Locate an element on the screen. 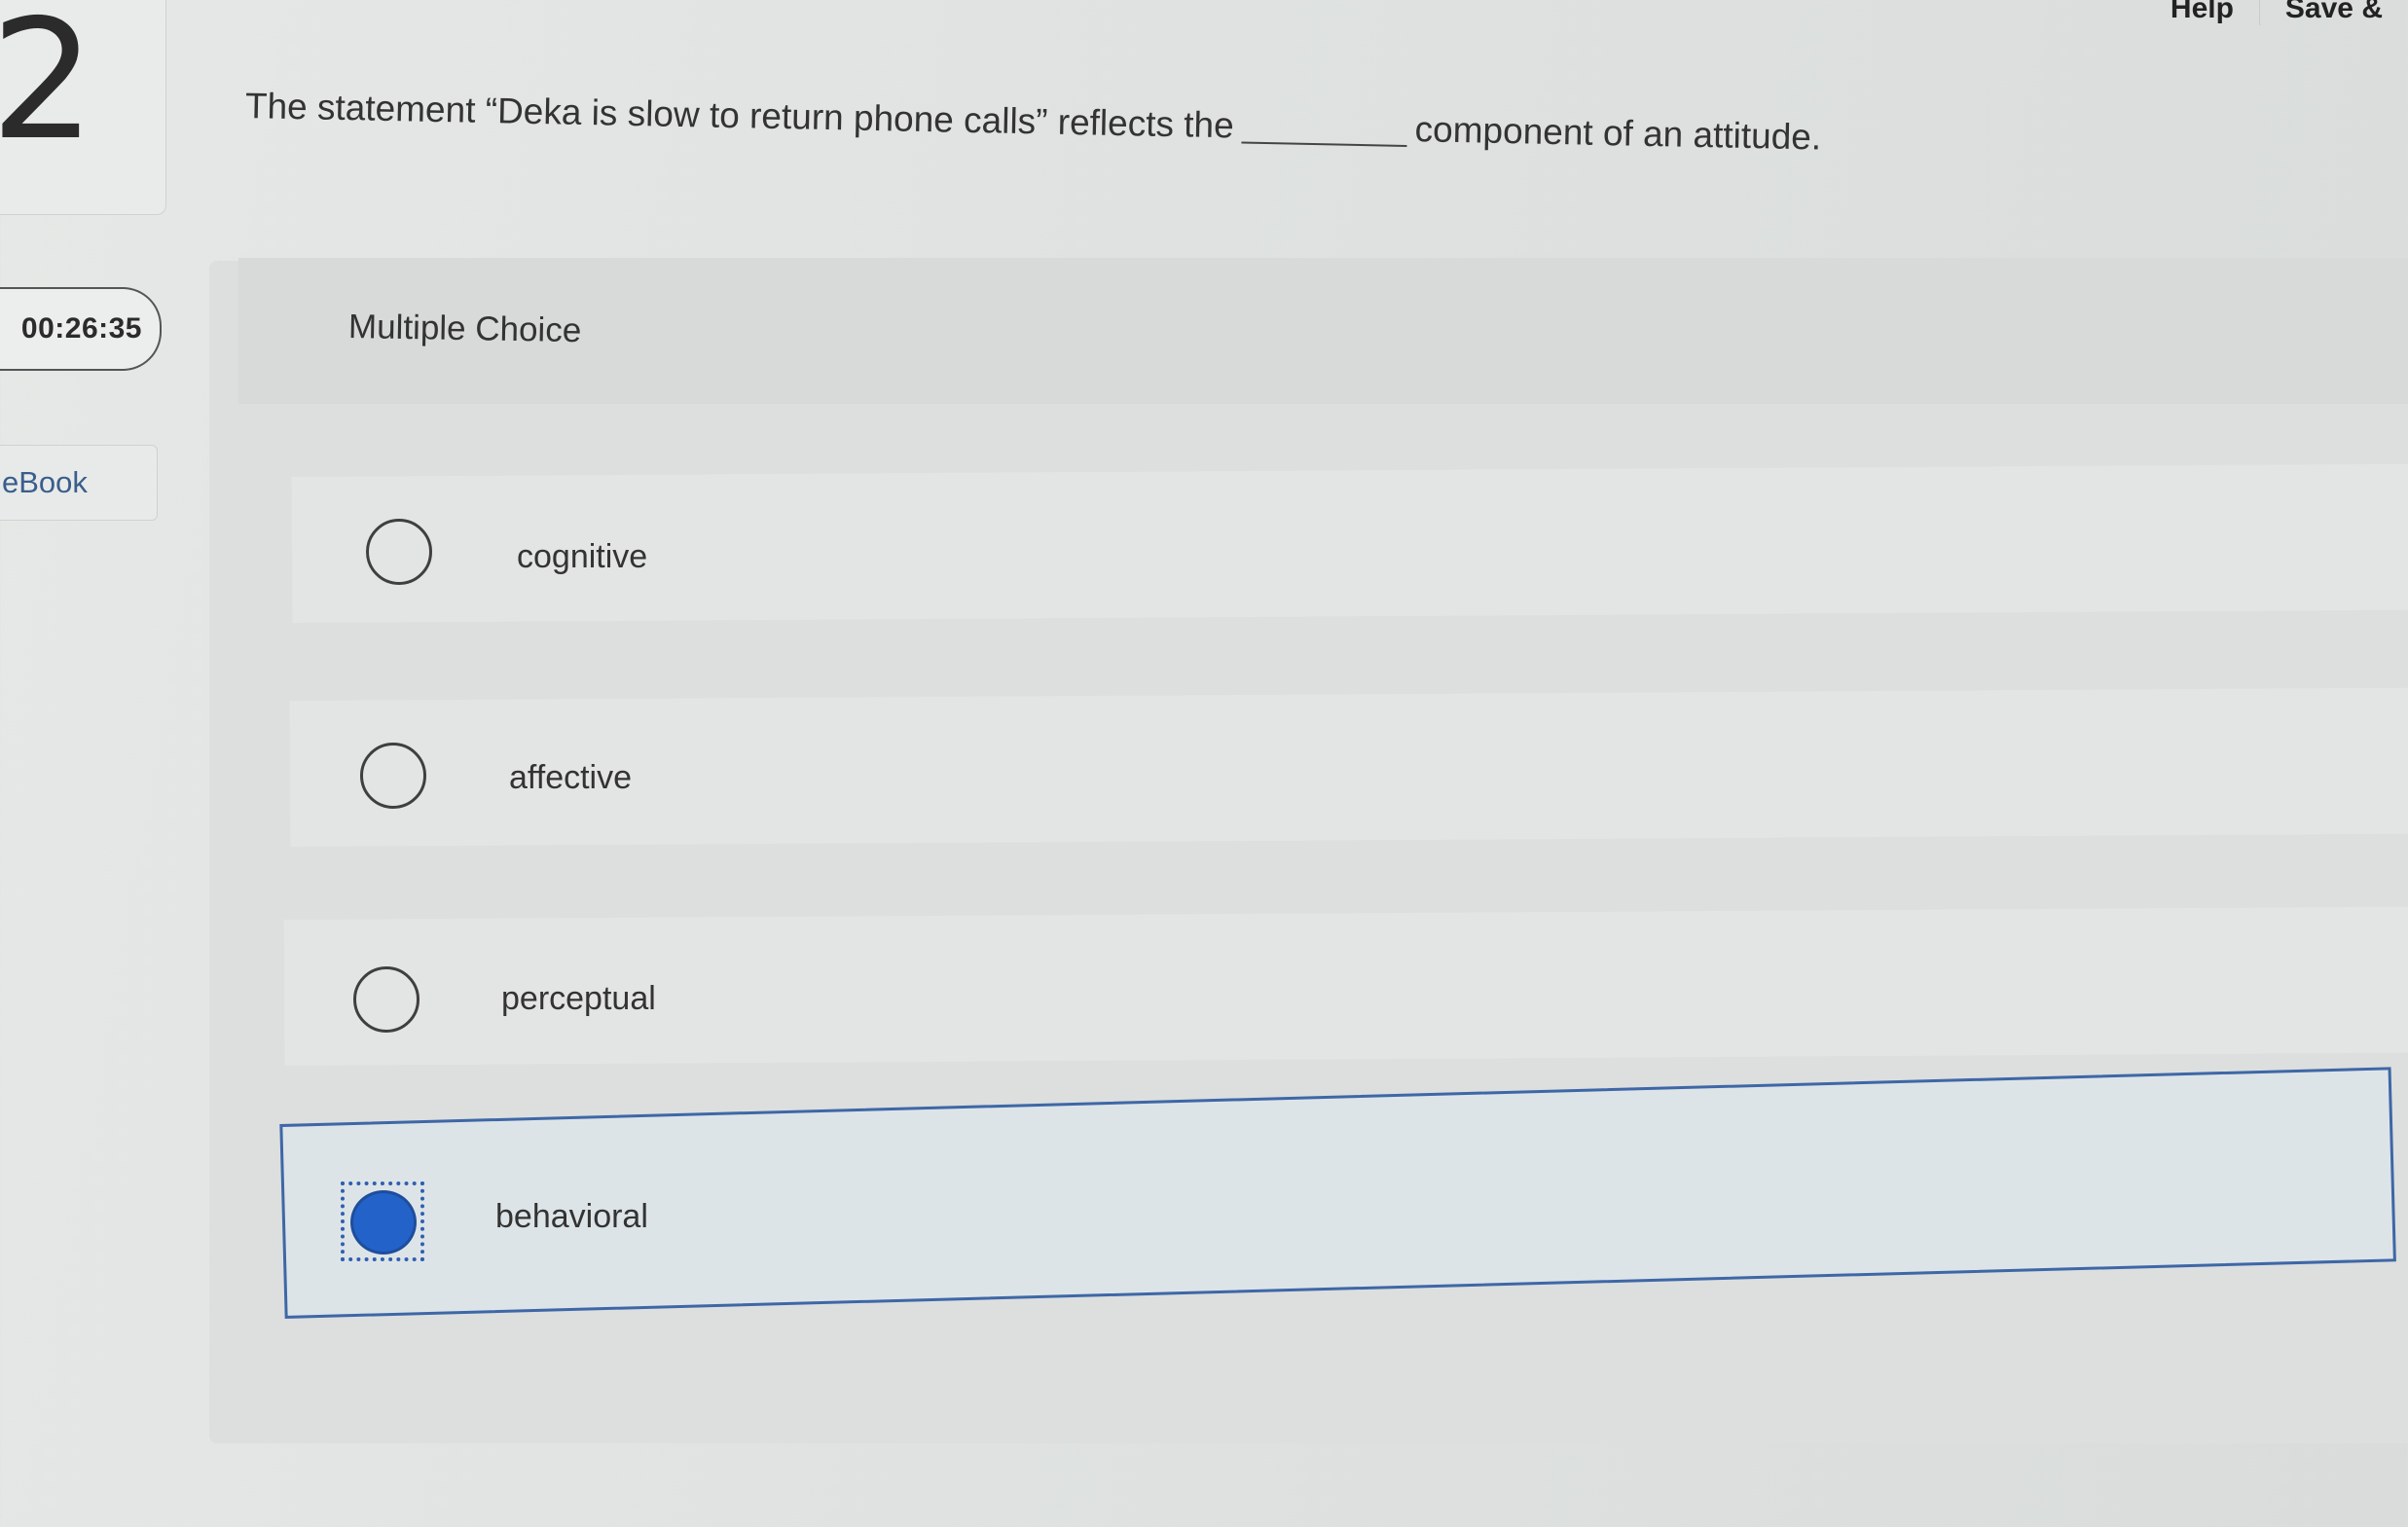  prompt-text-after: component of an attitude. is located at coordinates (1618, 134).